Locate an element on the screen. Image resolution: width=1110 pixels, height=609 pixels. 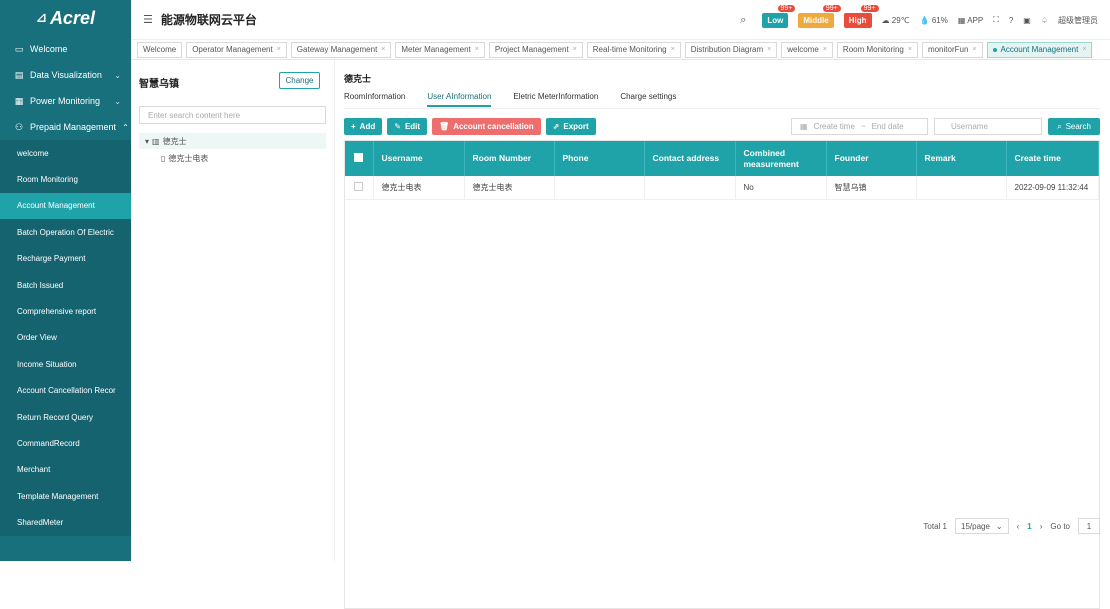
sidebar-item-power-monitoring: ▦Power Monitoring⌄ is located at coordinates (65, 101).